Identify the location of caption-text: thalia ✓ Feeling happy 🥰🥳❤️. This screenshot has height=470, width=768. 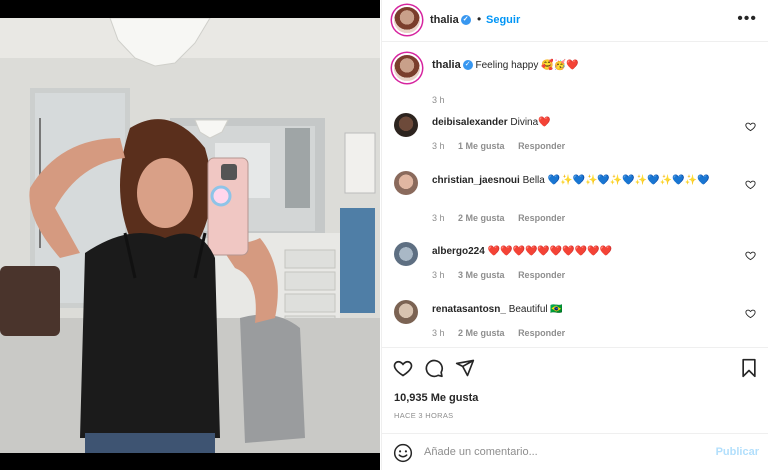
(505, 65).